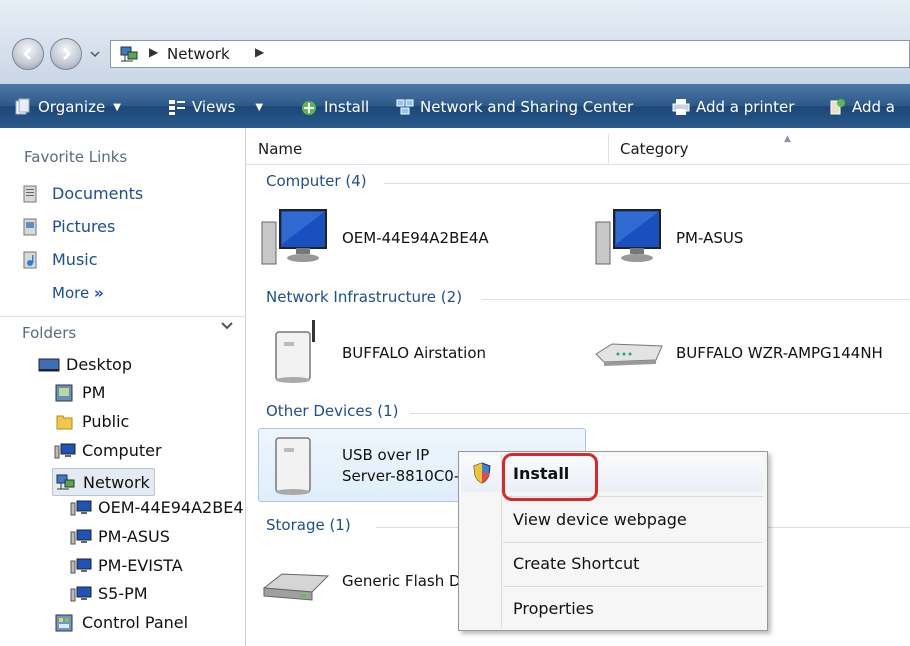  What do you see at coordinates (64, 622) in the screenshot?
I see `control-panel-icon` at bounding box center [64, 622].